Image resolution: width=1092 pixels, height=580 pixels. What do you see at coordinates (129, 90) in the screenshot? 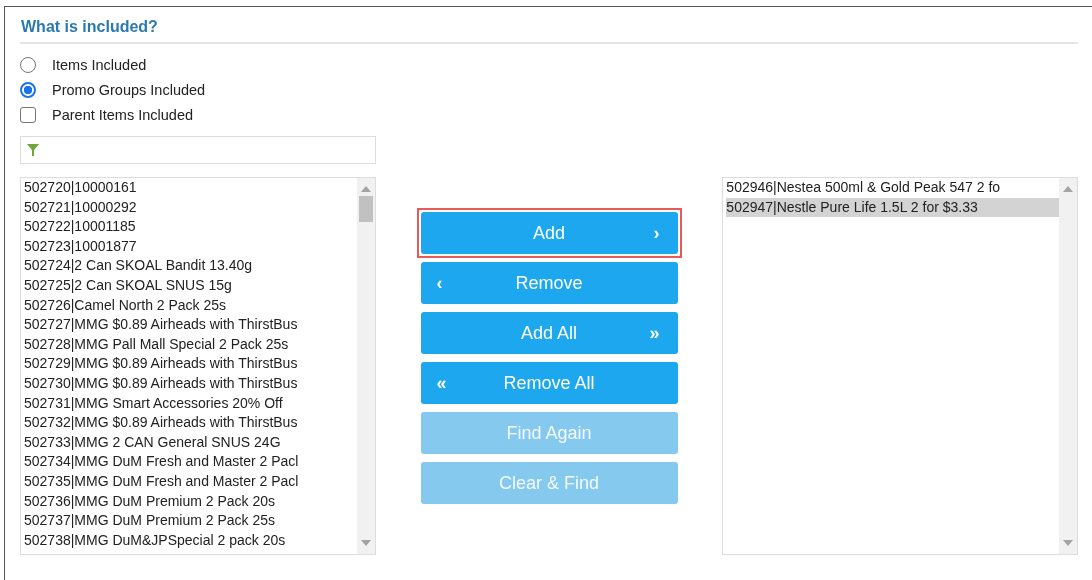
I see `option-label: Promo Groups Included` at bounding box center [129, 90].